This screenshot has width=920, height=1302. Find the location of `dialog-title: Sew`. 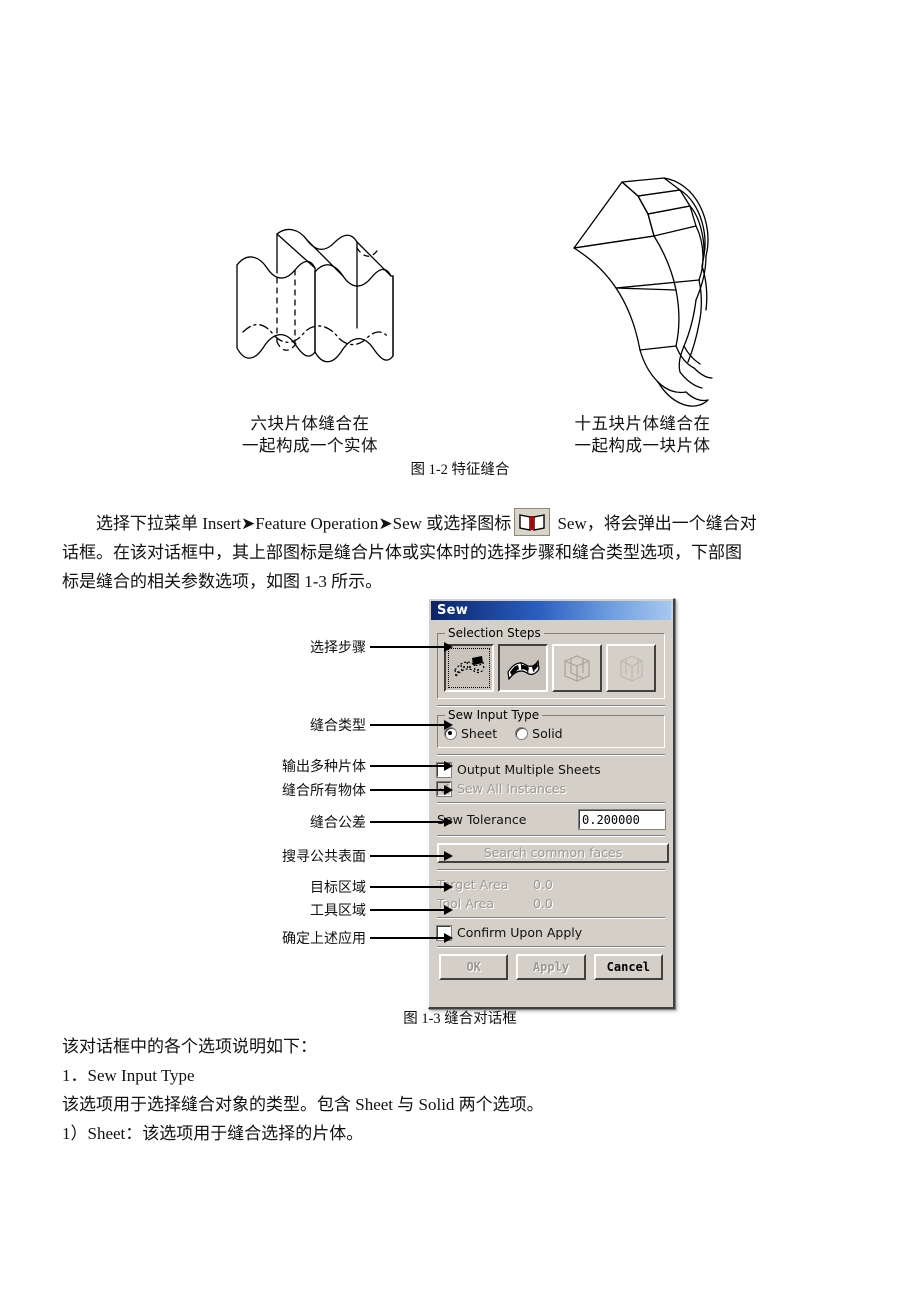

dialog-title: Sew is located at coordinates (453, 610).